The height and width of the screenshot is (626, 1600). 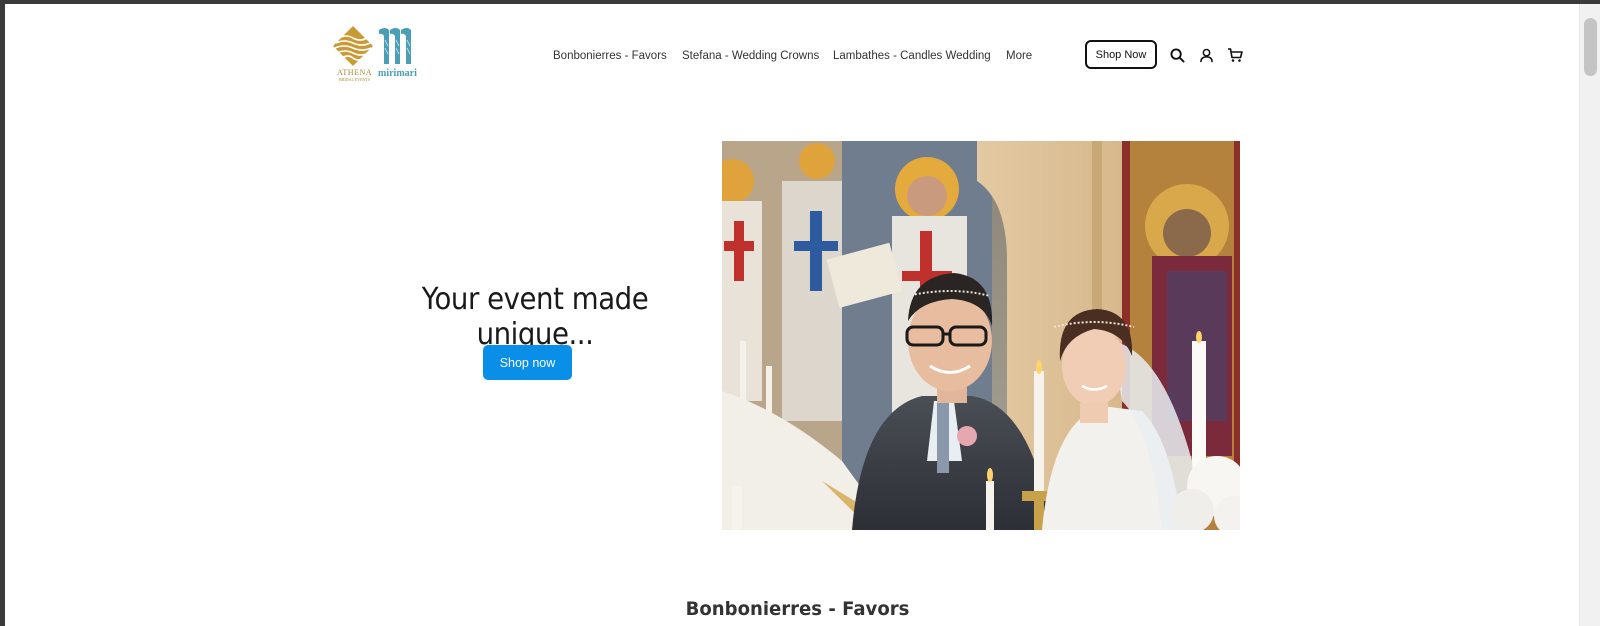 I want to click on logo-athena-subtext: BRIDAL EVENTS, so click(x=355, y=79).